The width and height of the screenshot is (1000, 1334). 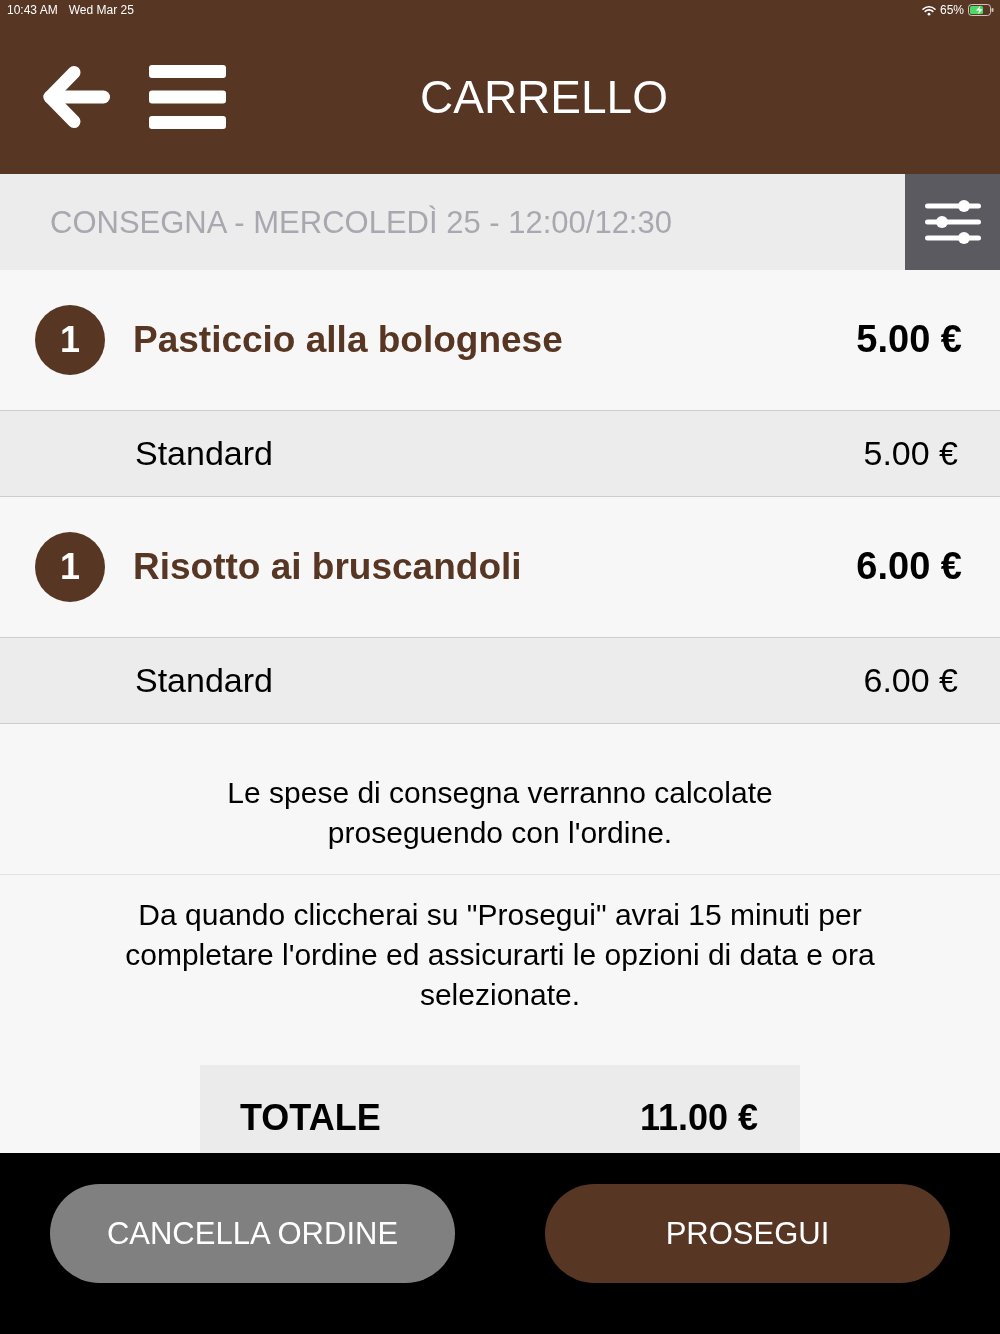 I want to click on menu-icon, so click(x=187, y=97).